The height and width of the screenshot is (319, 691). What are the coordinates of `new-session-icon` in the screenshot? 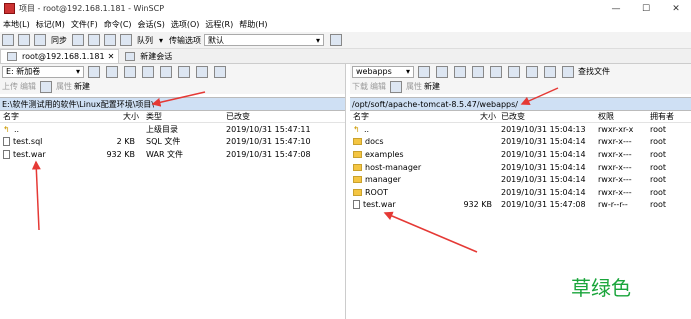 It's located at (130, 56).